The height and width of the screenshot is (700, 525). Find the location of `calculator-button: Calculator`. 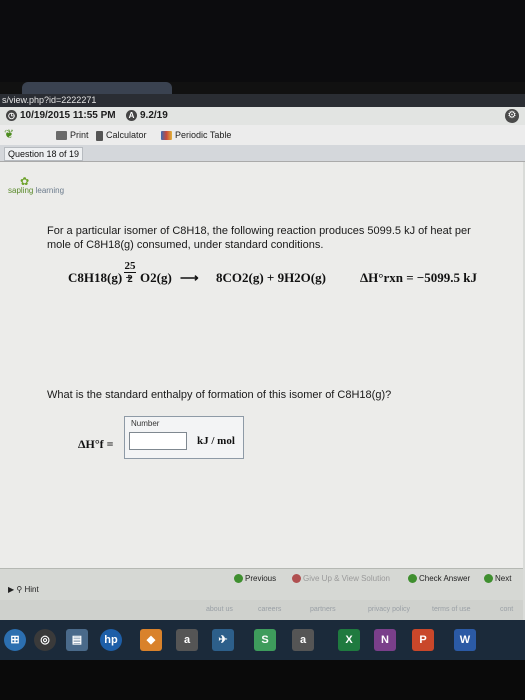

calculator-button: Calculator is located at coordinates (121, 135).